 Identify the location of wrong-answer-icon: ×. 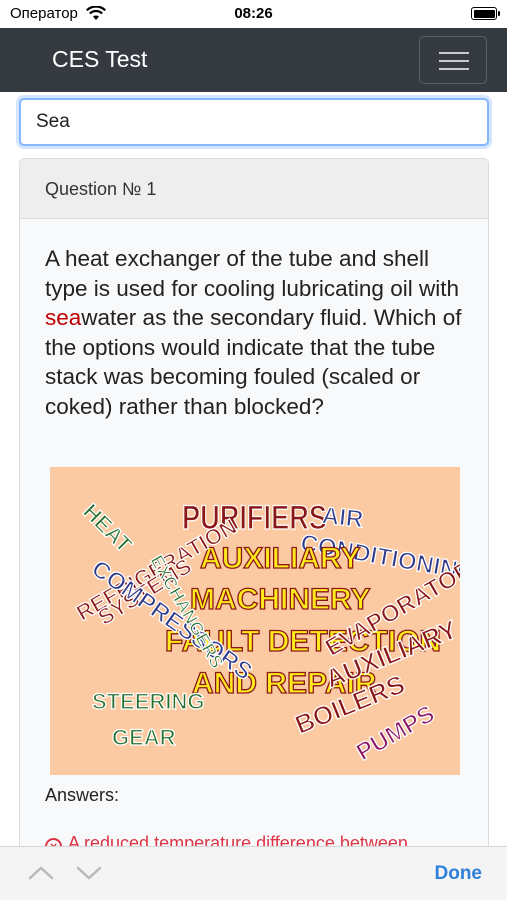
(53, 842).